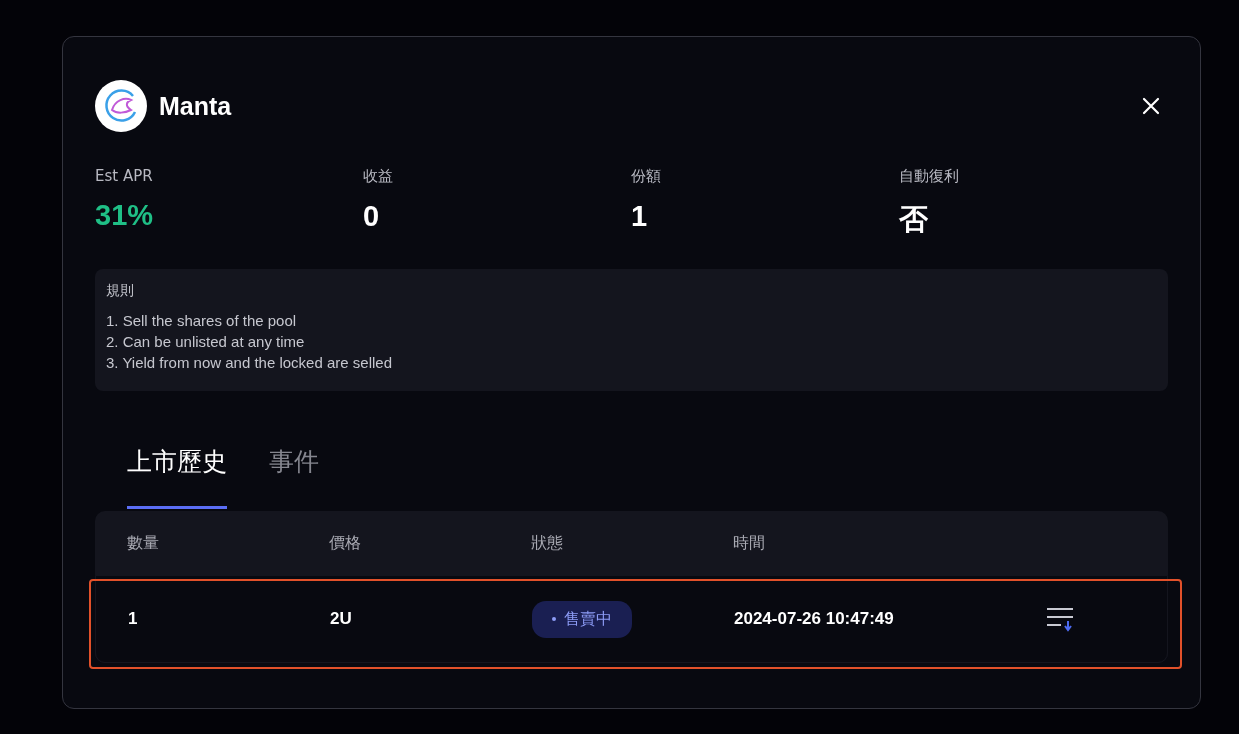 This screenshot has height=734, width=1239. What do you see at coordinates (133, 619) in the screenshot?
I see `table-cell-text: 1` at bounding box center [133, 619].